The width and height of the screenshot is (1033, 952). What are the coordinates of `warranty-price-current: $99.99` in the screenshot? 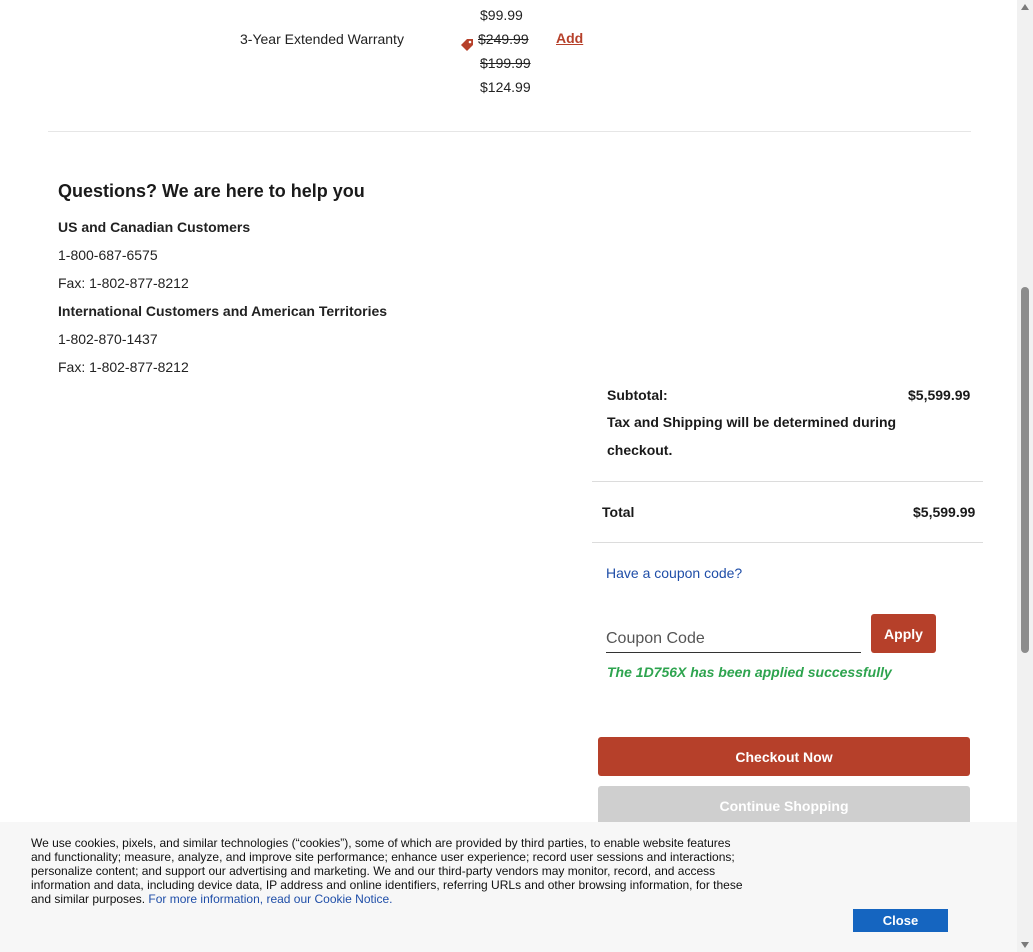 It's located at (501, 15).